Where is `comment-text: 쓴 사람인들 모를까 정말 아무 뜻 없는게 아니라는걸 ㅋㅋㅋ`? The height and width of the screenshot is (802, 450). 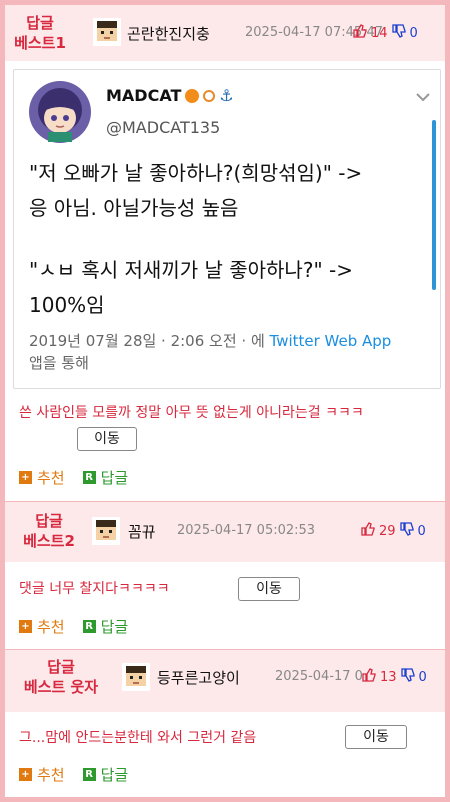 comment-text: 쓴 사람인들 모를까 정말 아무 뜻 없는게 아니라는걸 ㅋㅋㅋ is located at coordinates (229, 413).